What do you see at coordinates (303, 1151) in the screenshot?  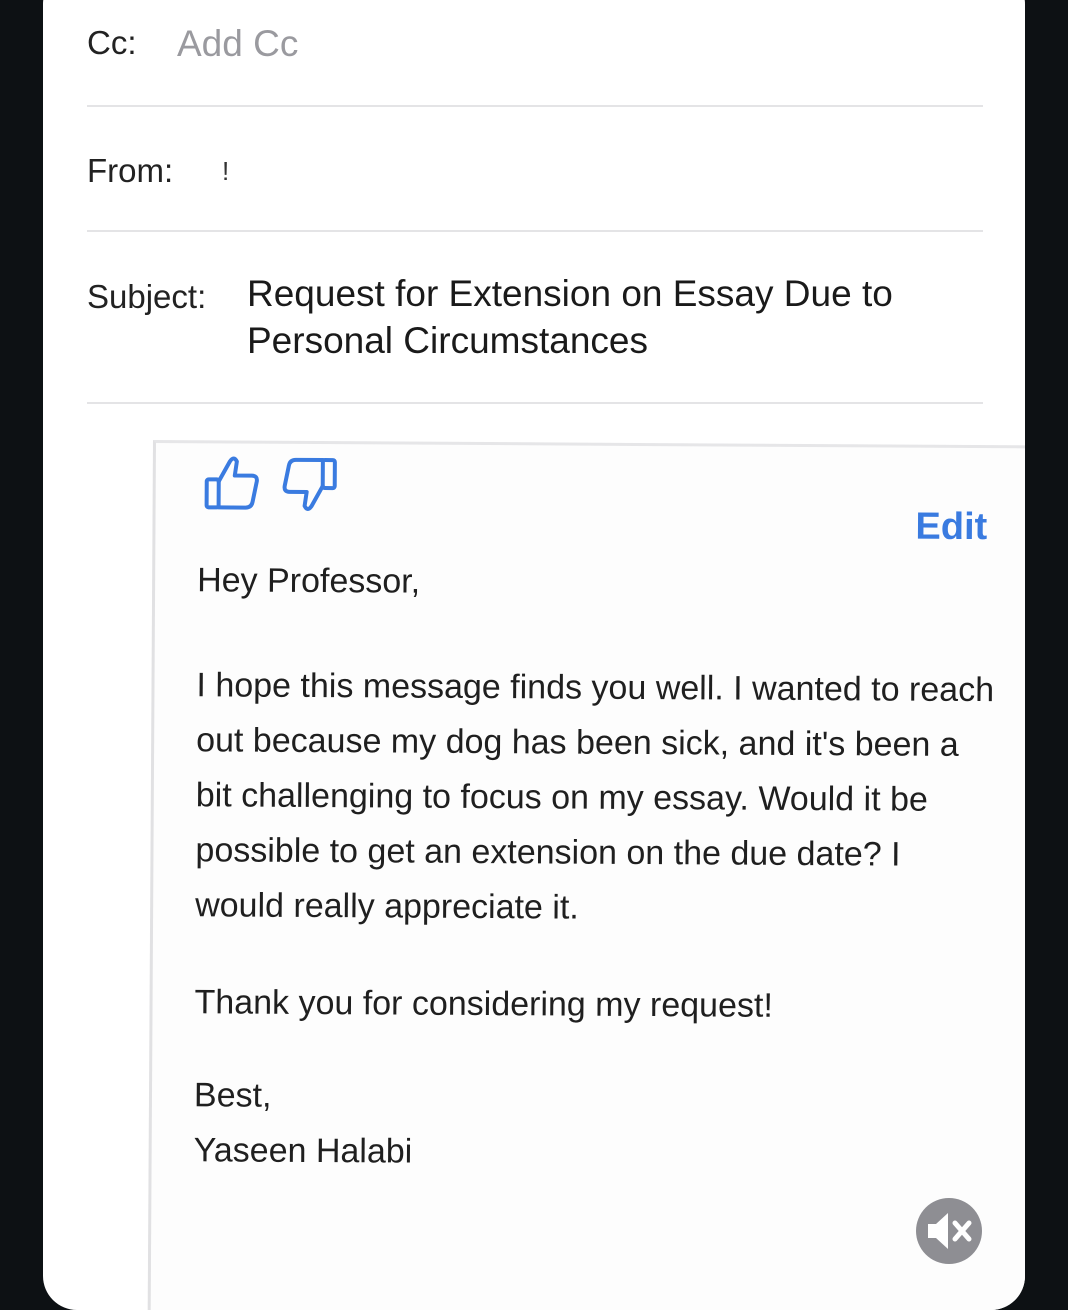 I see `signature-text: Yaseen Halabi` at bounding box center [303, 1151].